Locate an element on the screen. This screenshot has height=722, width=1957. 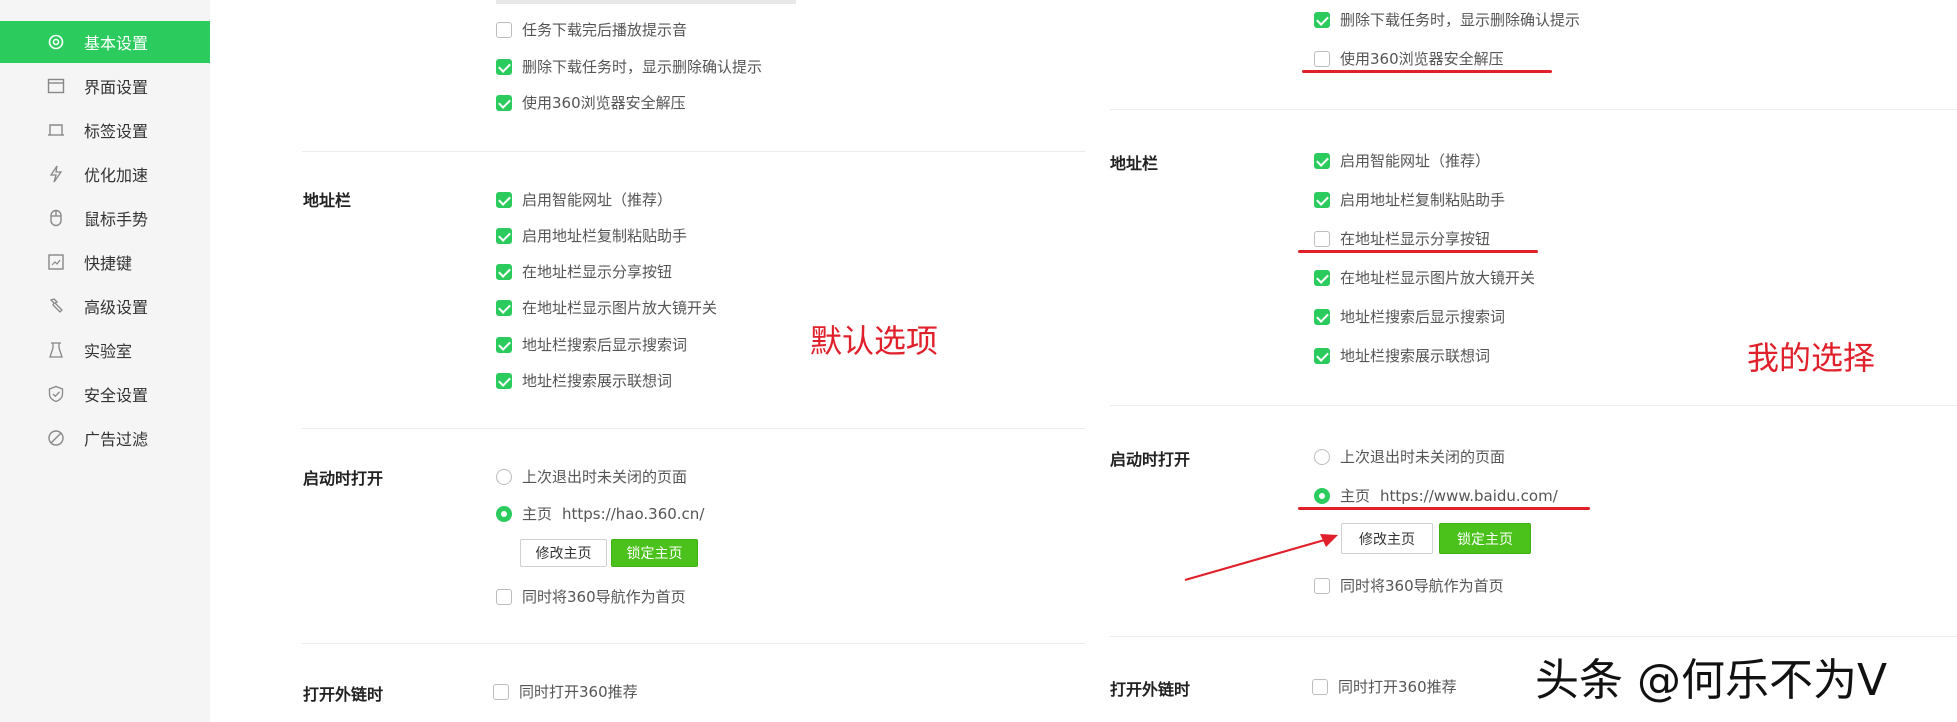
annotation-my-choice: 我的选择 is located at coordinates (1811, 358).